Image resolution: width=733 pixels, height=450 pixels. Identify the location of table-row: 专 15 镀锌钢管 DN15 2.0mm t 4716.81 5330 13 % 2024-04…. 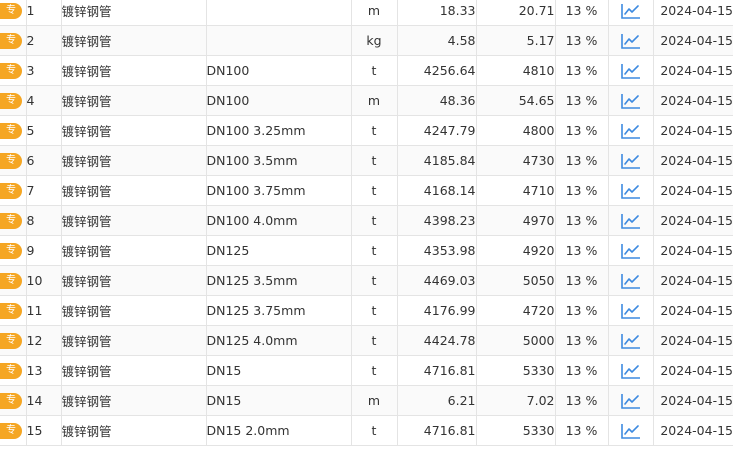
(366, 430).